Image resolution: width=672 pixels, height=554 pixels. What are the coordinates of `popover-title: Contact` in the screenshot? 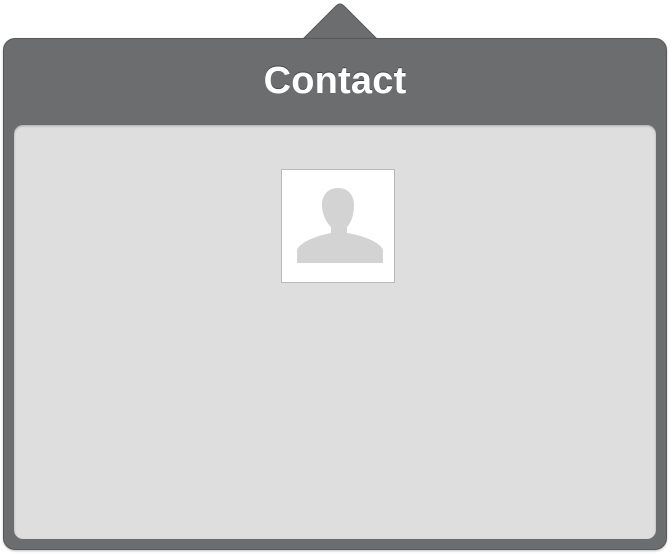 It's located at (335, 81).